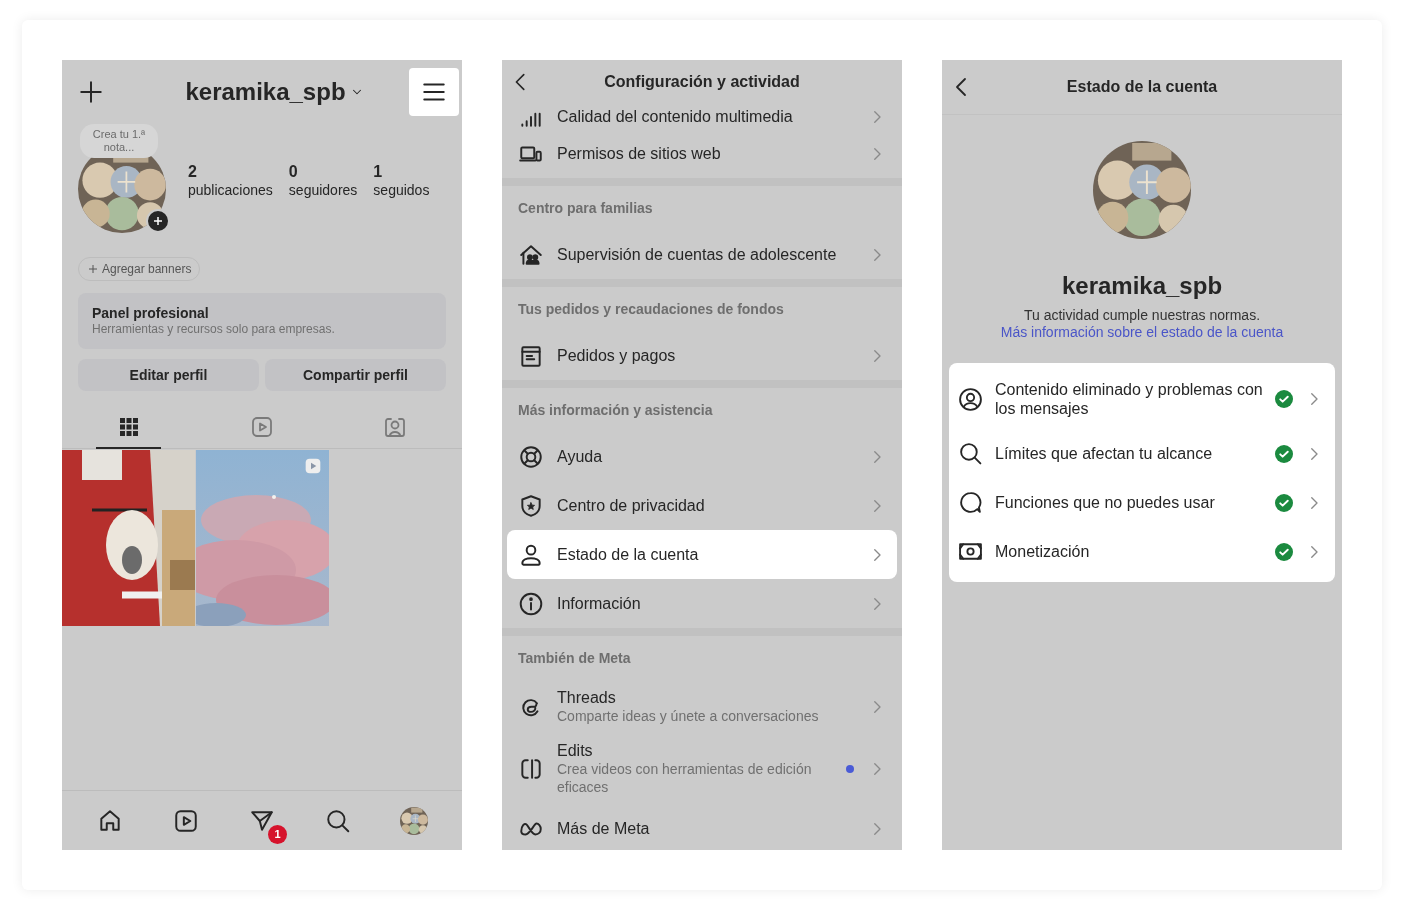  I want to click on item-label: Edits, so click(575, 750).